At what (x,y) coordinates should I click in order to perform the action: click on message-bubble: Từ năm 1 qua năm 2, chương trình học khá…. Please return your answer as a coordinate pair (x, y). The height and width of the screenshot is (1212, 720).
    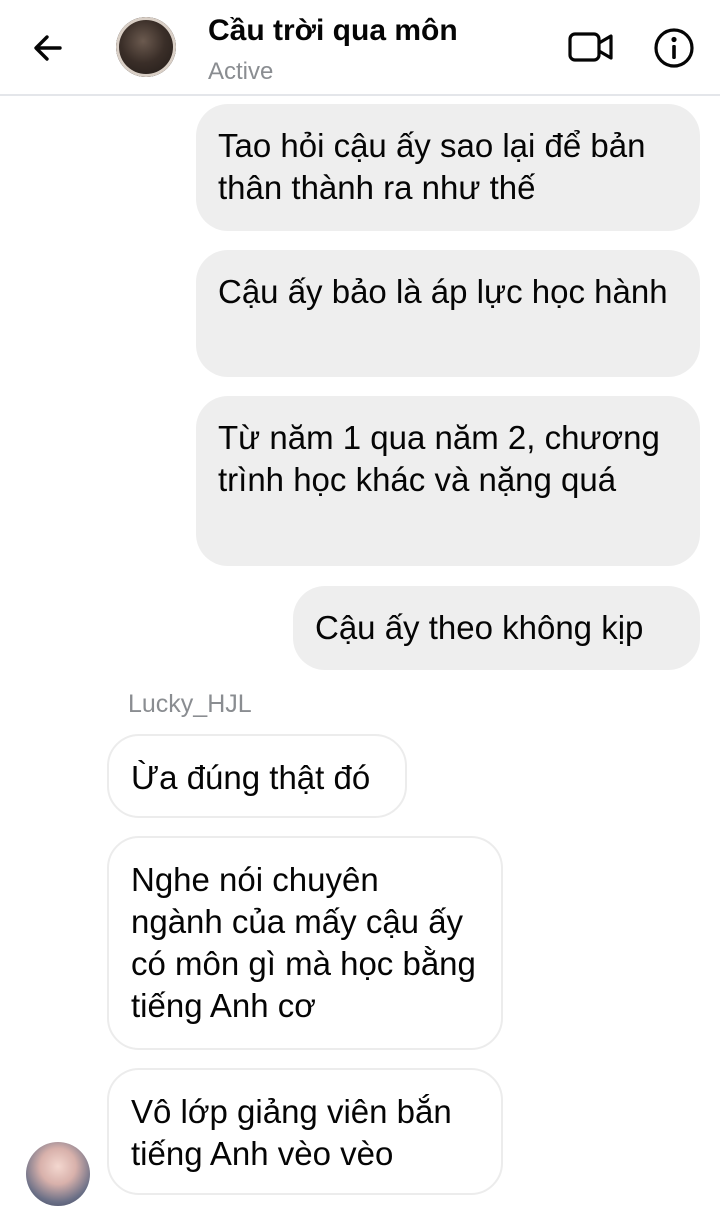
    Looking at the image, I should click on (448, 481).